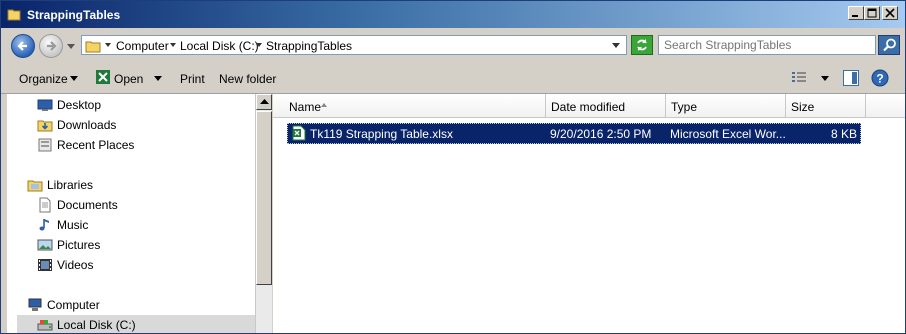 The height and width of the screenshot is (334, 906). What do you see at coordinates (44, 225) in the screenshot?
I see `music-icon` at bounding box center [44, 225].